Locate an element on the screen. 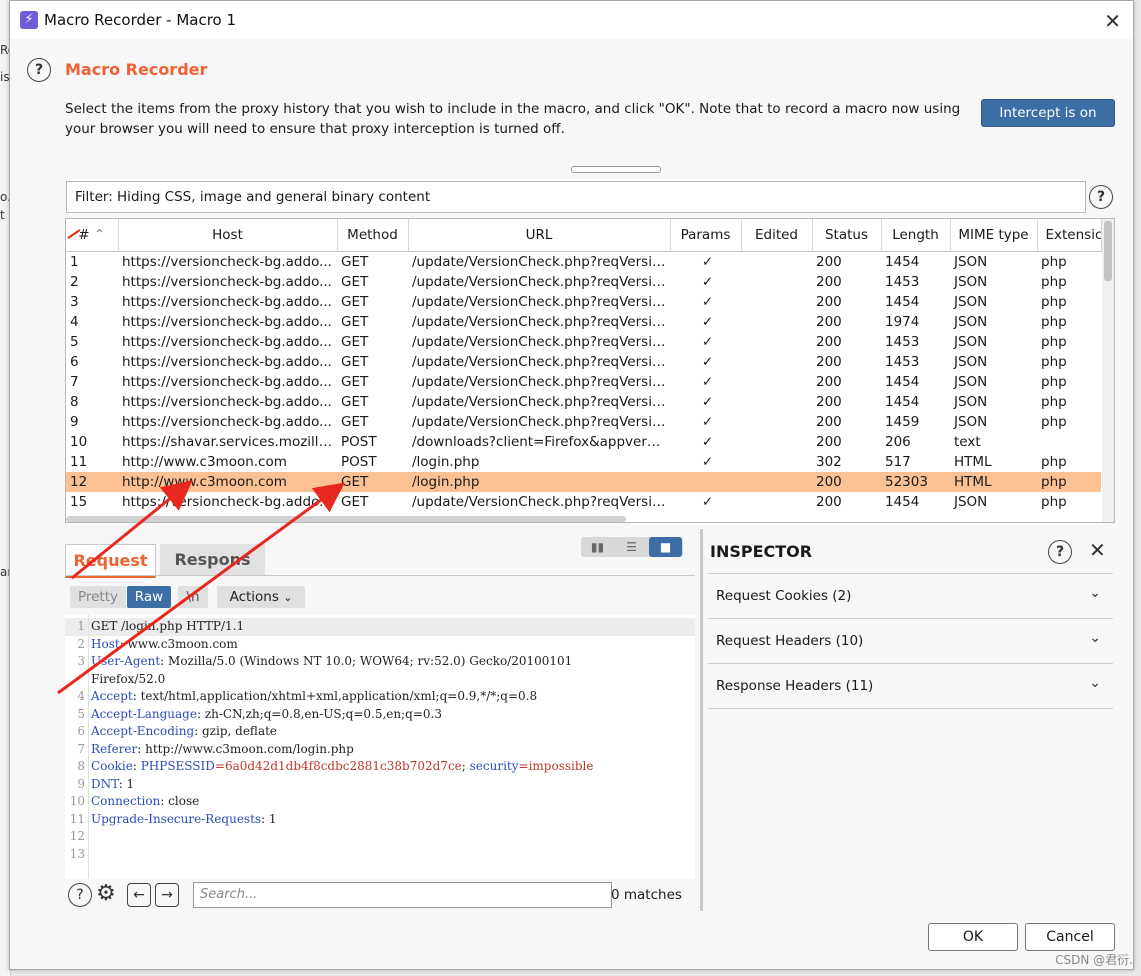  inspector-help-icon: ? is located at coordinates (1060, 552).